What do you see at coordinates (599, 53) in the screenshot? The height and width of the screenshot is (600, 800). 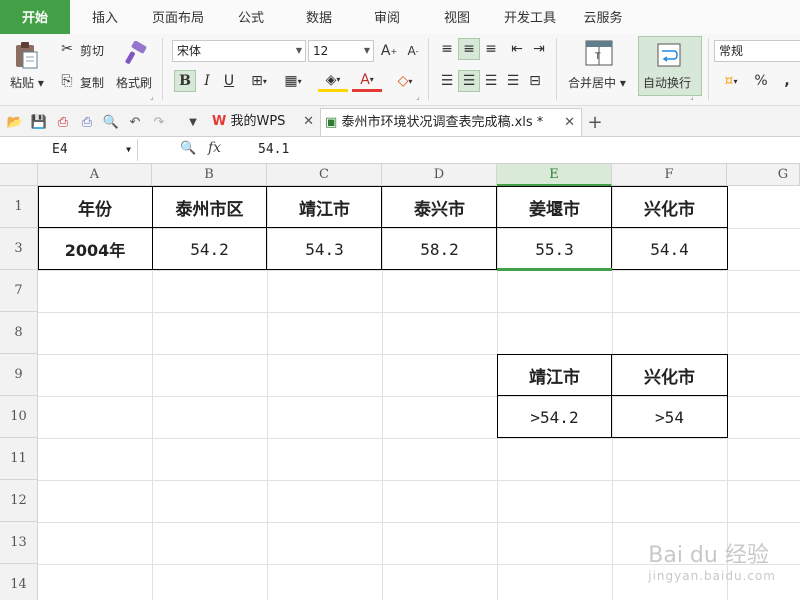 I see `merge-center-button: T` at bounding box center [599, 53].